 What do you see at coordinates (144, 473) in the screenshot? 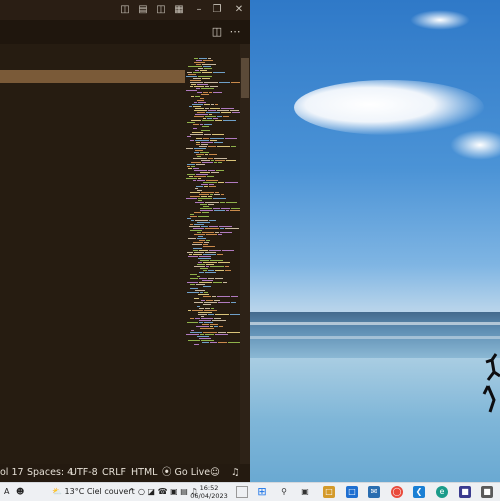
I see `language-mode: HTML` at bounding box center [144, 473].